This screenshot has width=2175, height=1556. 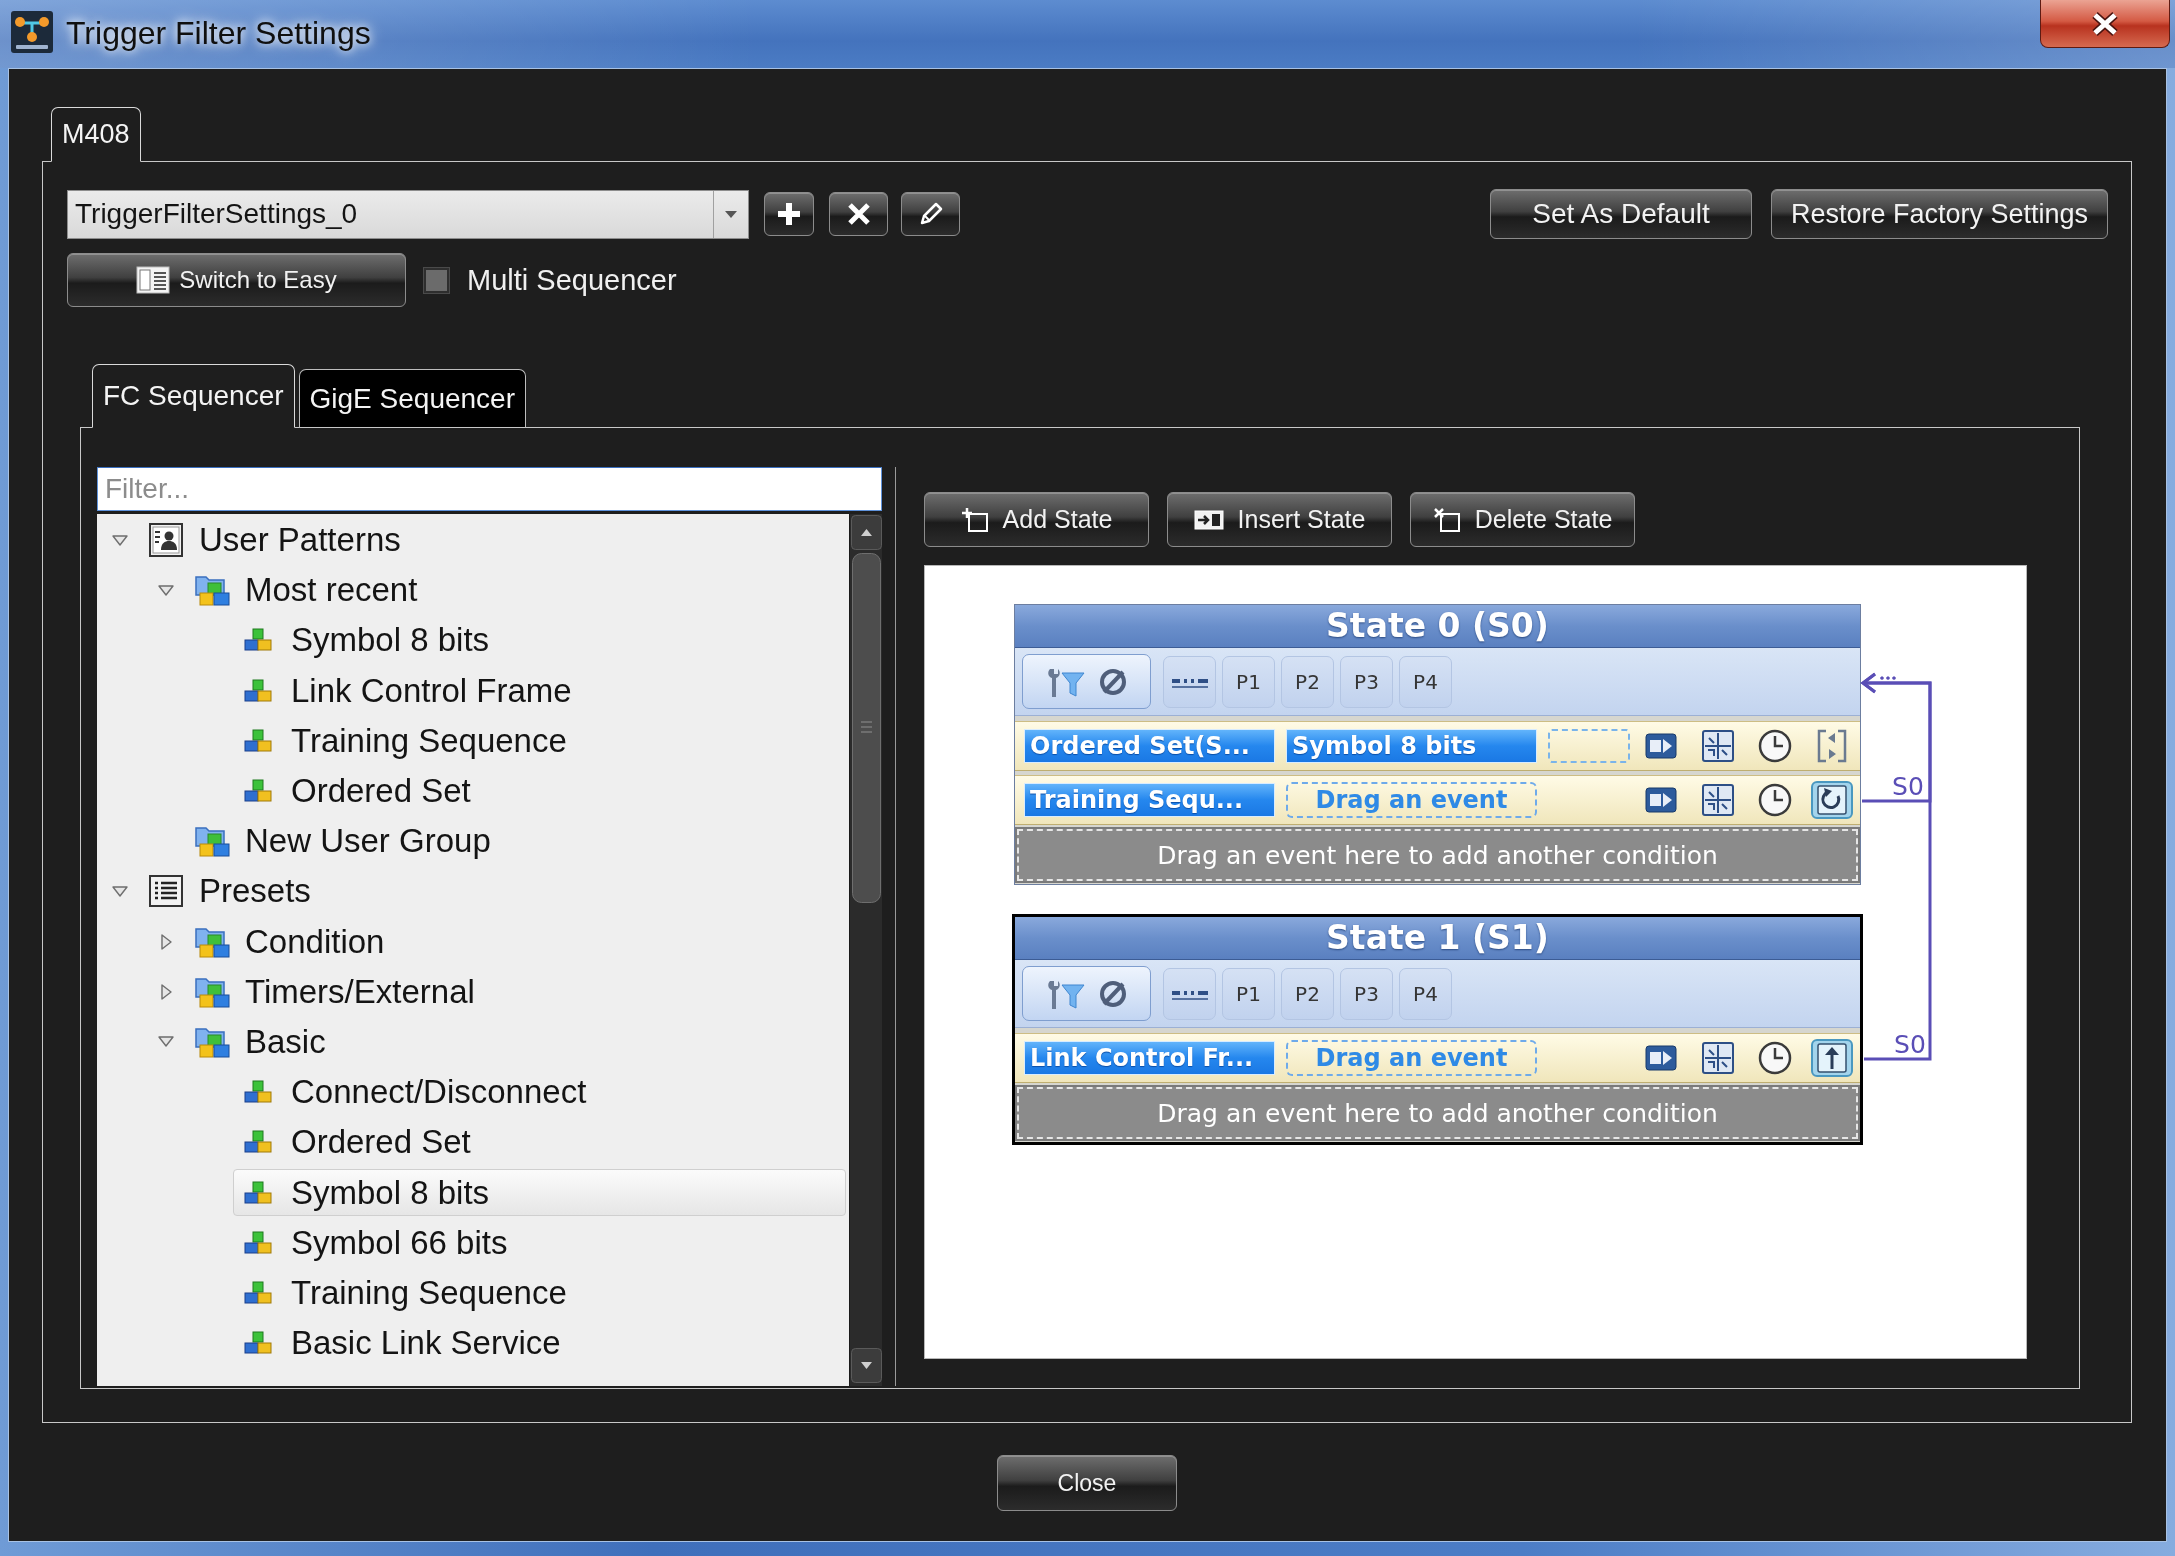 What do you see at coordinates (153, 280) in the screenshot?
I see `panel-icon` at bounding box center [153, 280].